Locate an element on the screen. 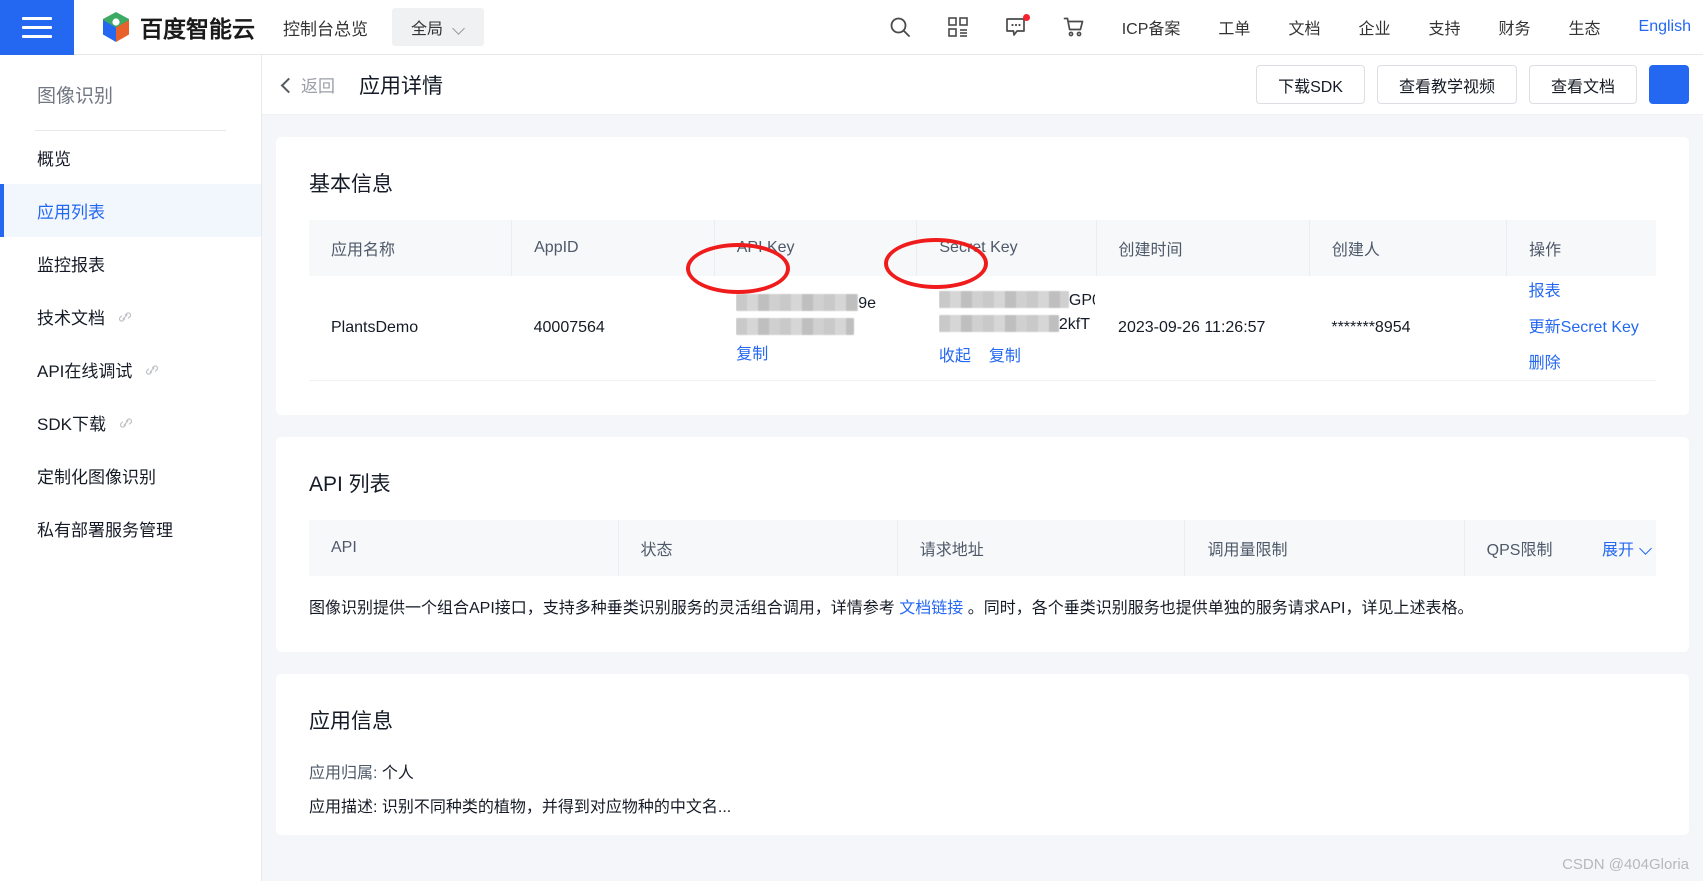 The height and width of the screenshot is (881, 1703). cart-icon is located at coordinates (1074, 27).